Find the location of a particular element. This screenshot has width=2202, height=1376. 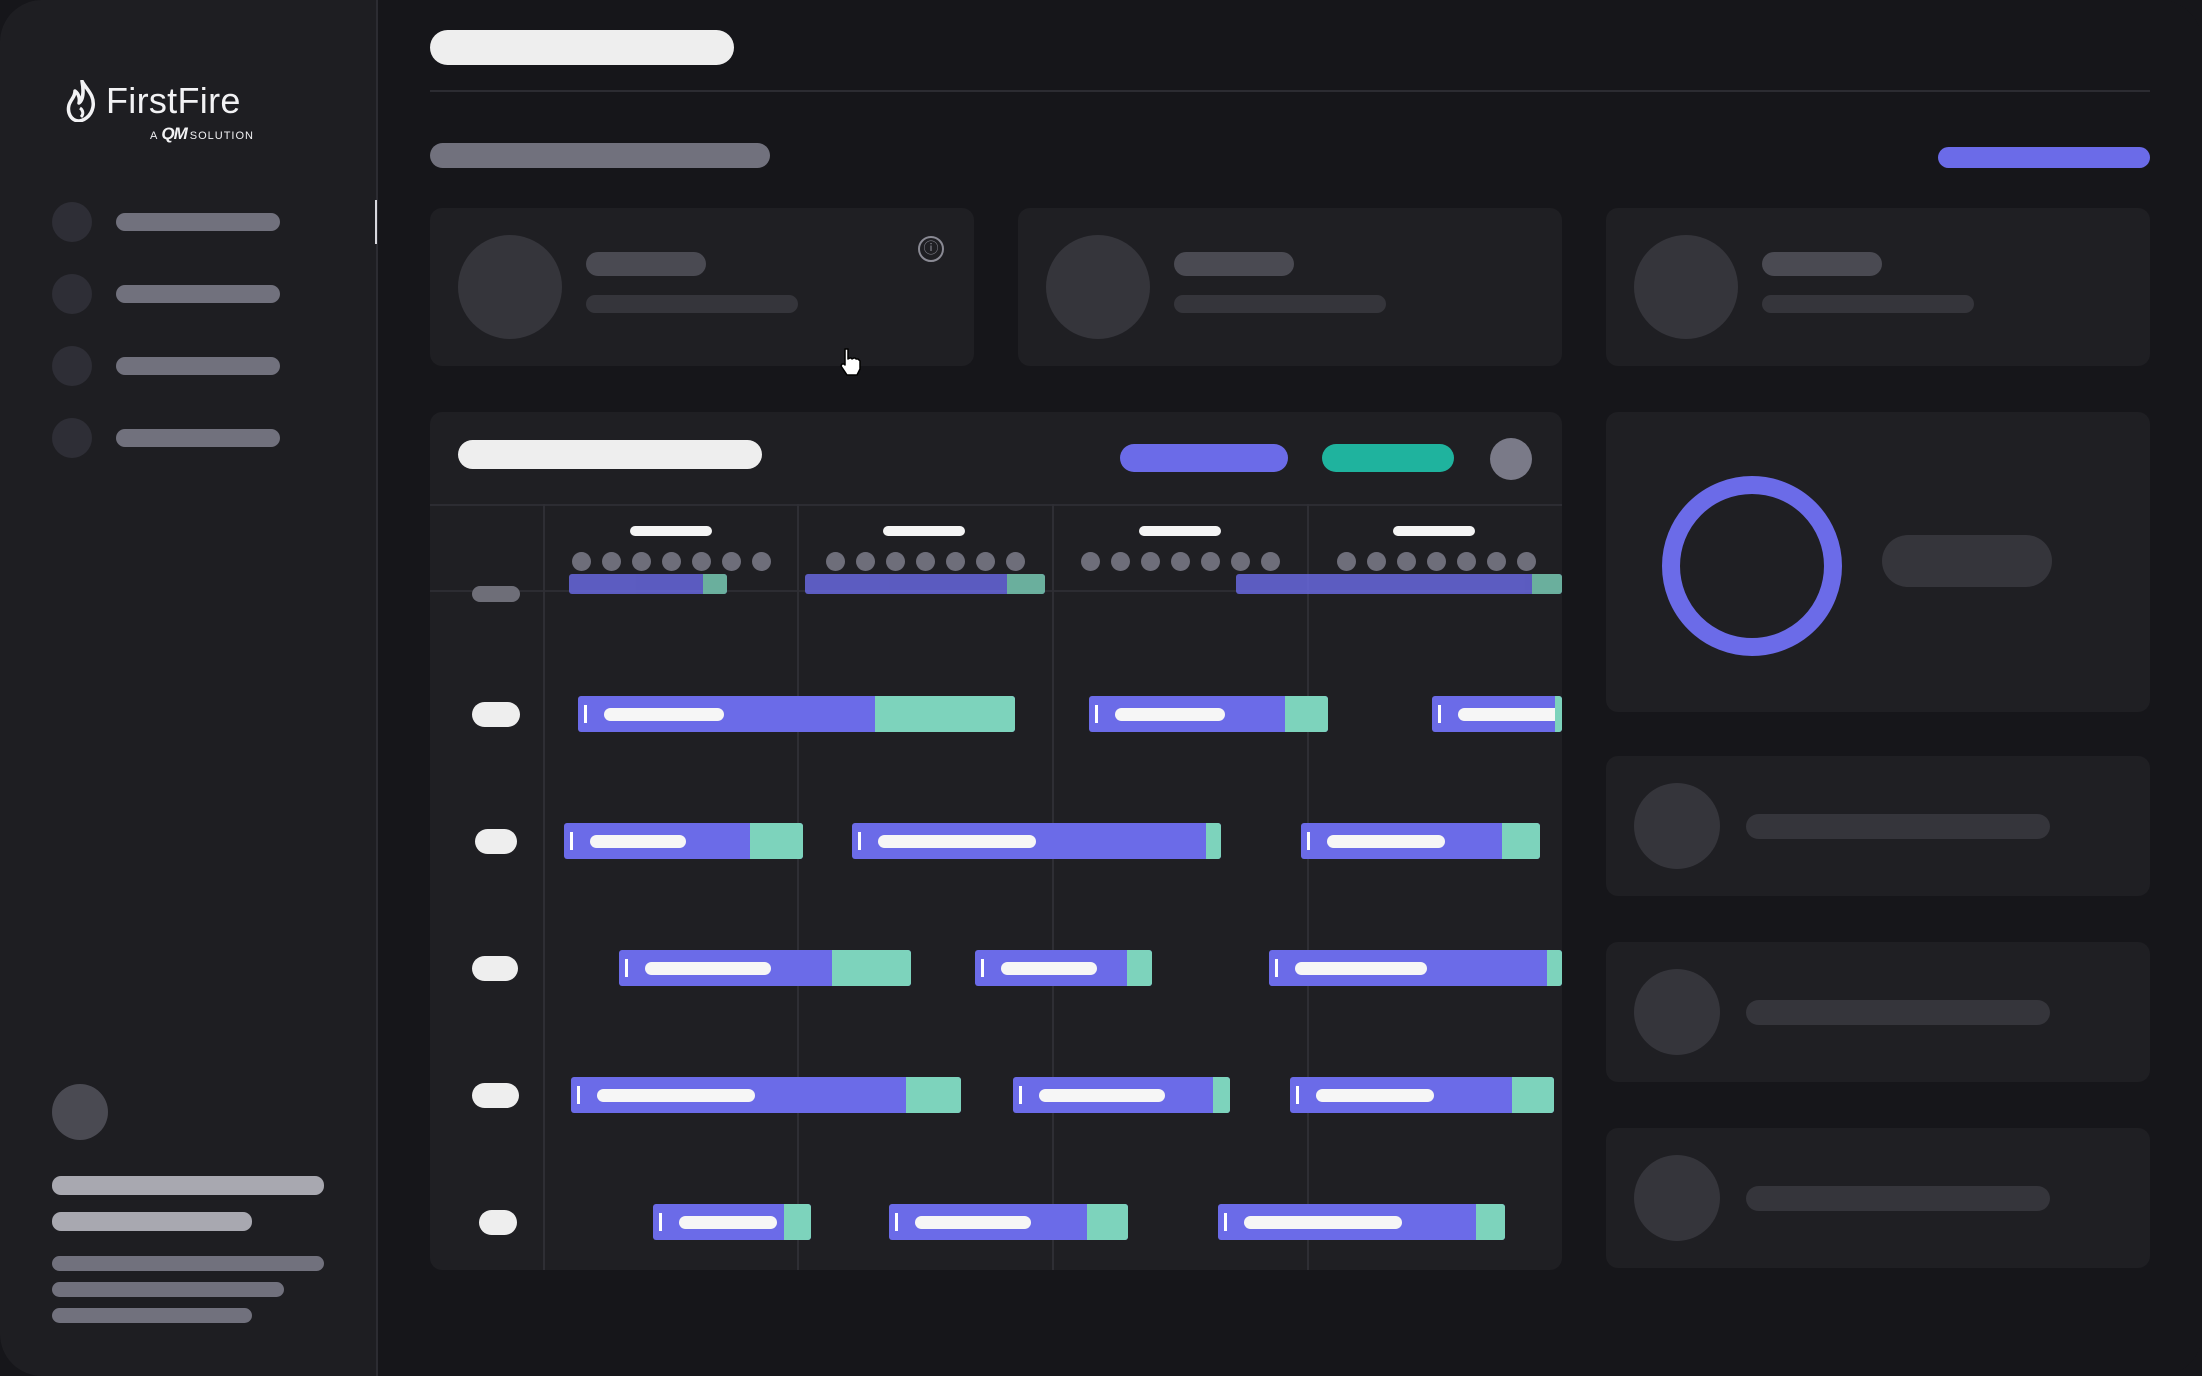

info-icon: ⓘ is located at coordinates (931, 249).